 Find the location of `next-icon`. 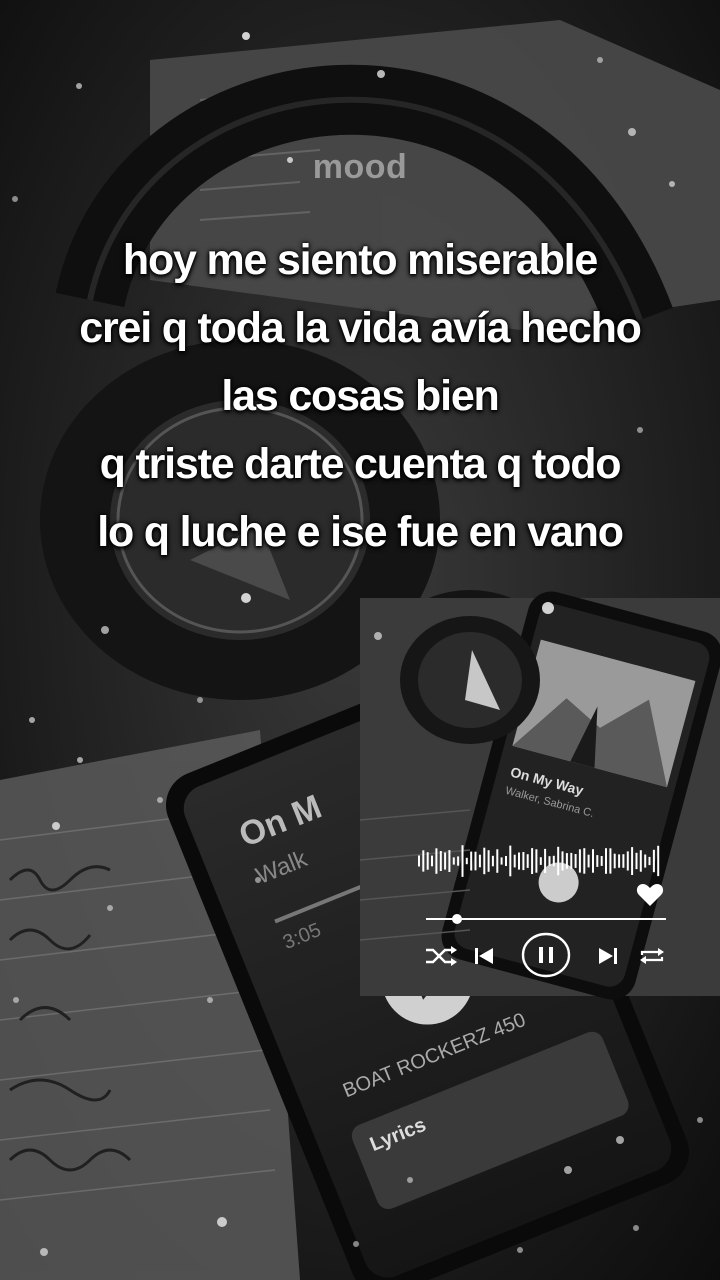

next-icon is located at coordinates (608, 956).